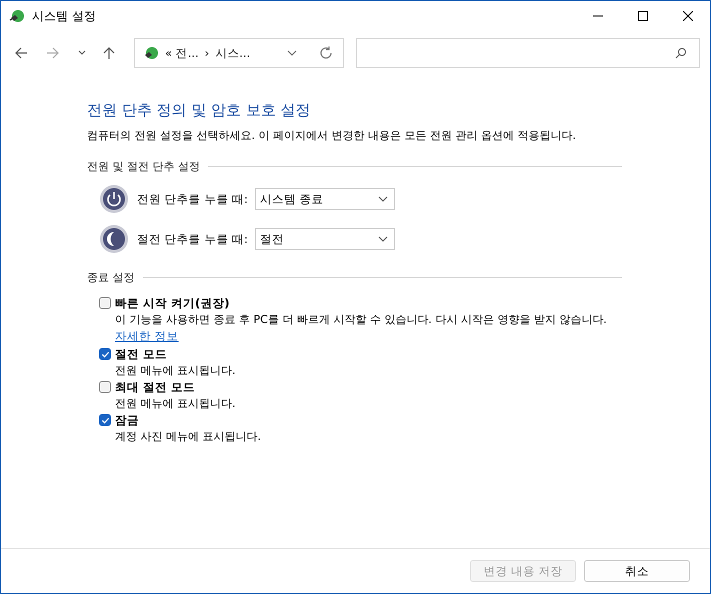 The height and width of the screenshot is (594, 711). What do you see at coordinates (114, 199) in the screenshot?
I see `power-icon` at bounding box center [114, 199].